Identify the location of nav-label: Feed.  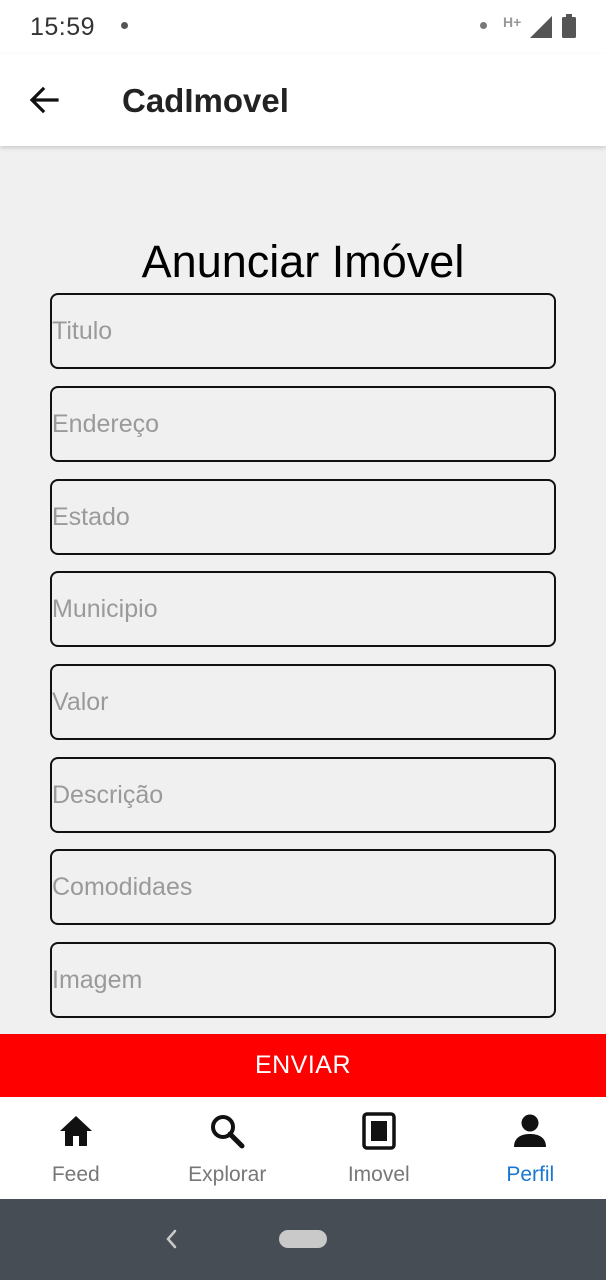
(75, 1174).